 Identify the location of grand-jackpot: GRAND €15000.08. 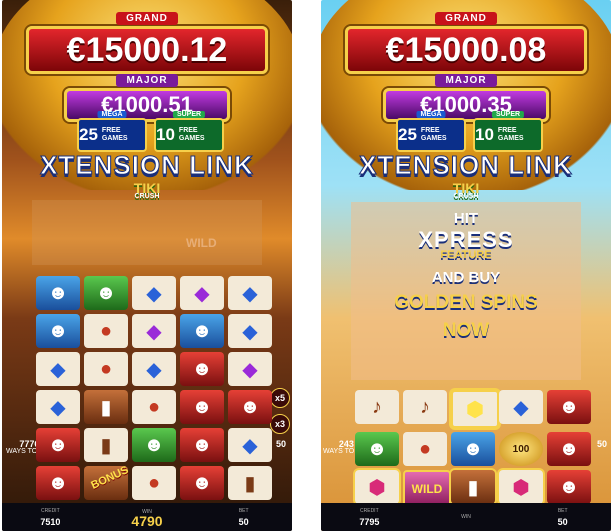
(466, 41).